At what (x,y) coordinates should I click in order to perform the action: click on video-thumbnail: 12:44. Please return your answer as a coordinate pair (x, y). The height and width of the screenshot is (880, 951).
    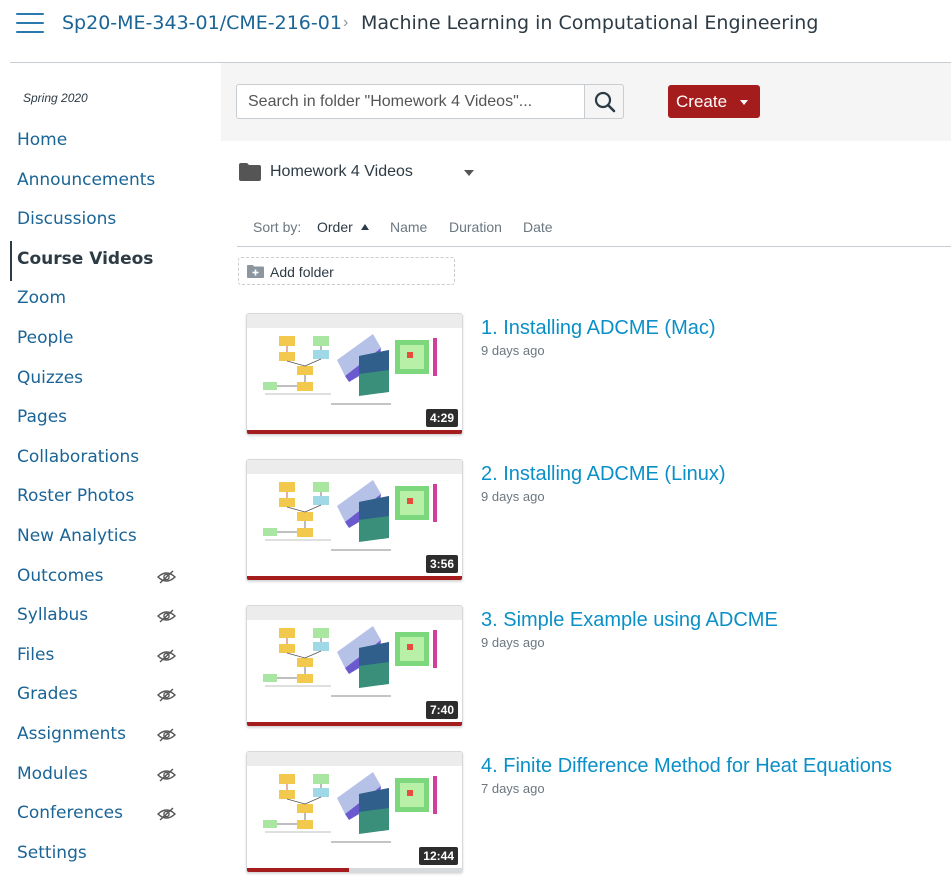
    Looking at the image, I should click on (354, 812).